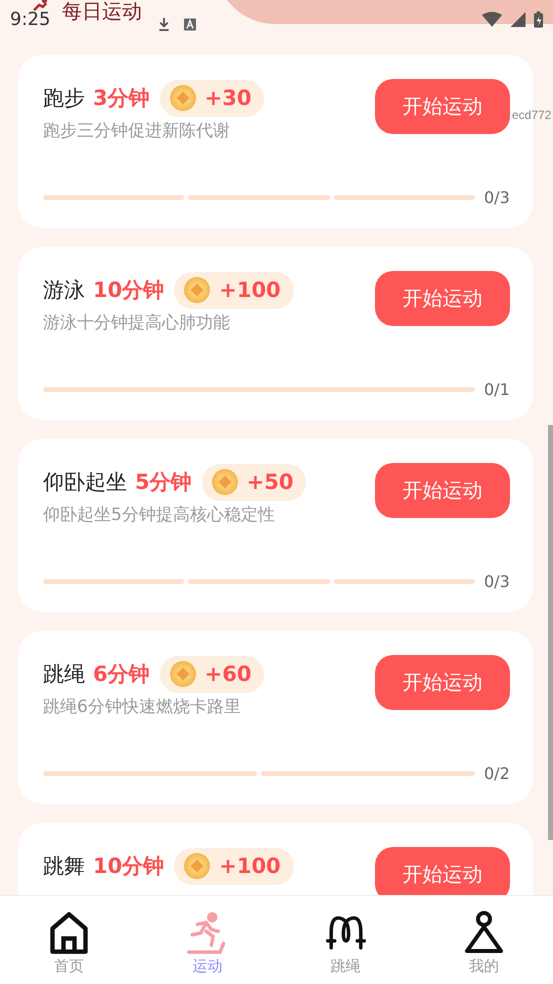 The image size is (553, 984). I want to click on signal-icon, so click(518, 19).